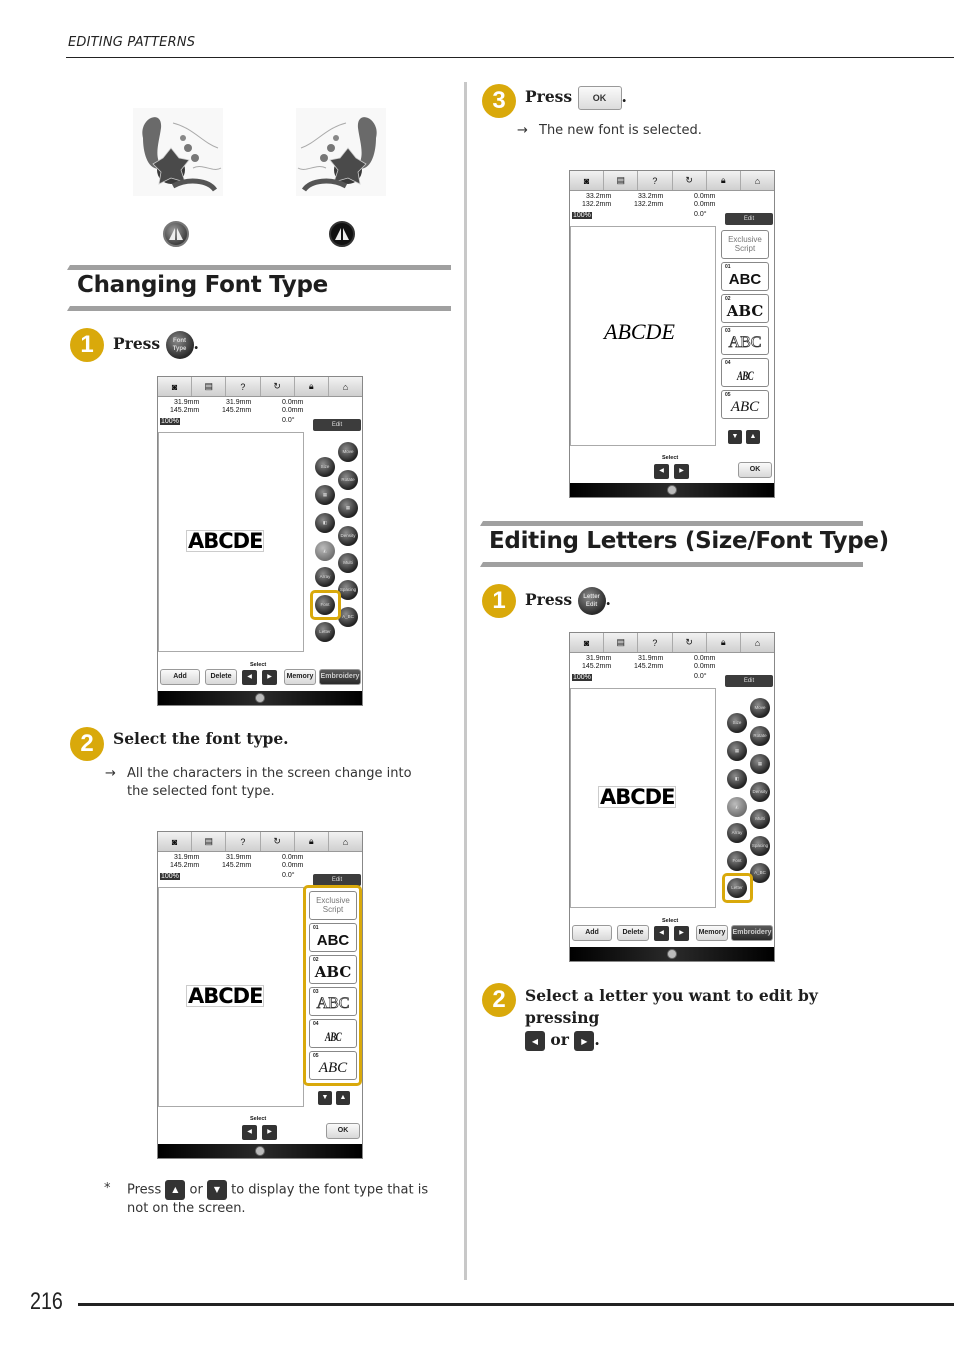 Image resolution: width=954 pixels, height=1350 pixels. Describe the element at coordinates (522, 130) in the screenshot. I see `arrow-marker: →` at that location.